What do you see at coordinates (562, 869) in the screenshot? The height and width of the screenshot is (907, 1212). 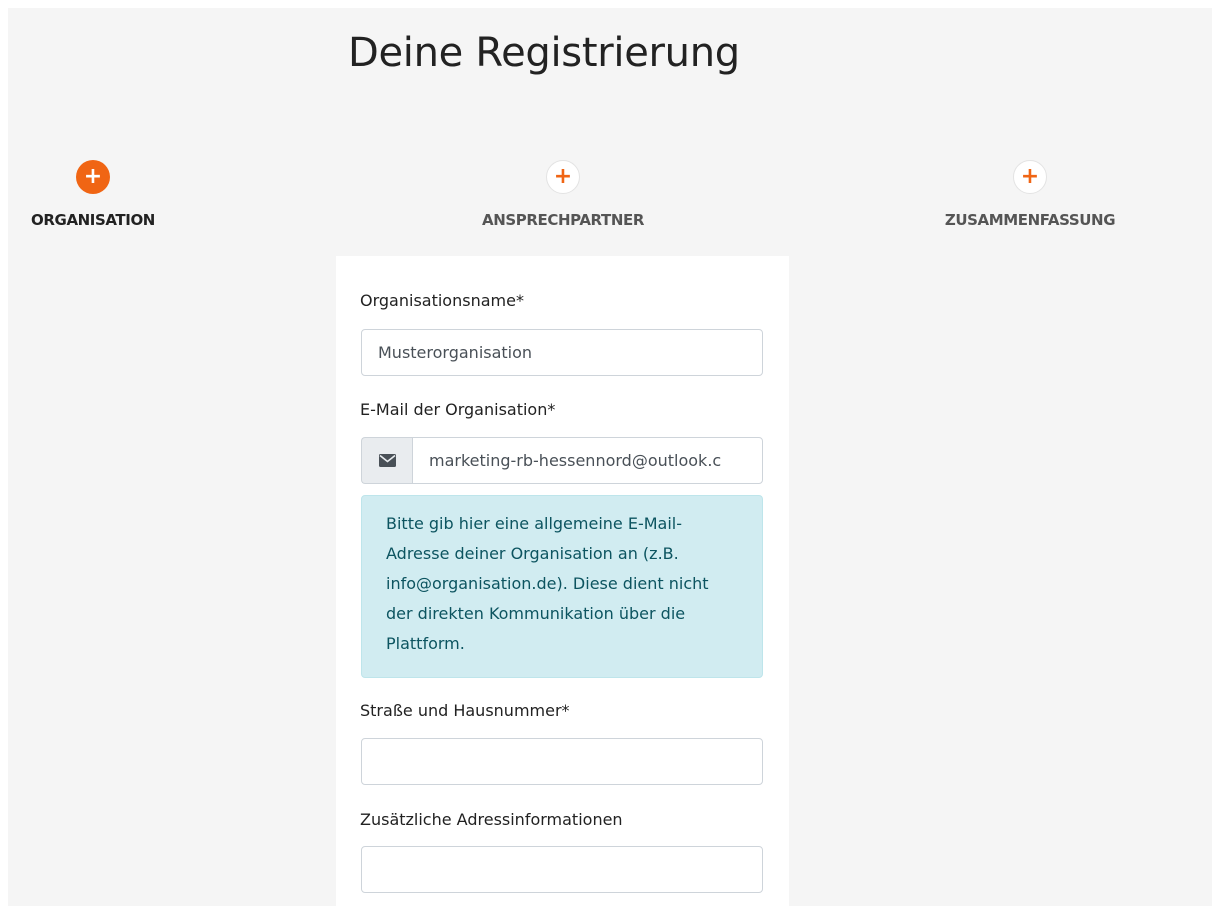 I see `address-extra-input` at bounding box center [562, 869].